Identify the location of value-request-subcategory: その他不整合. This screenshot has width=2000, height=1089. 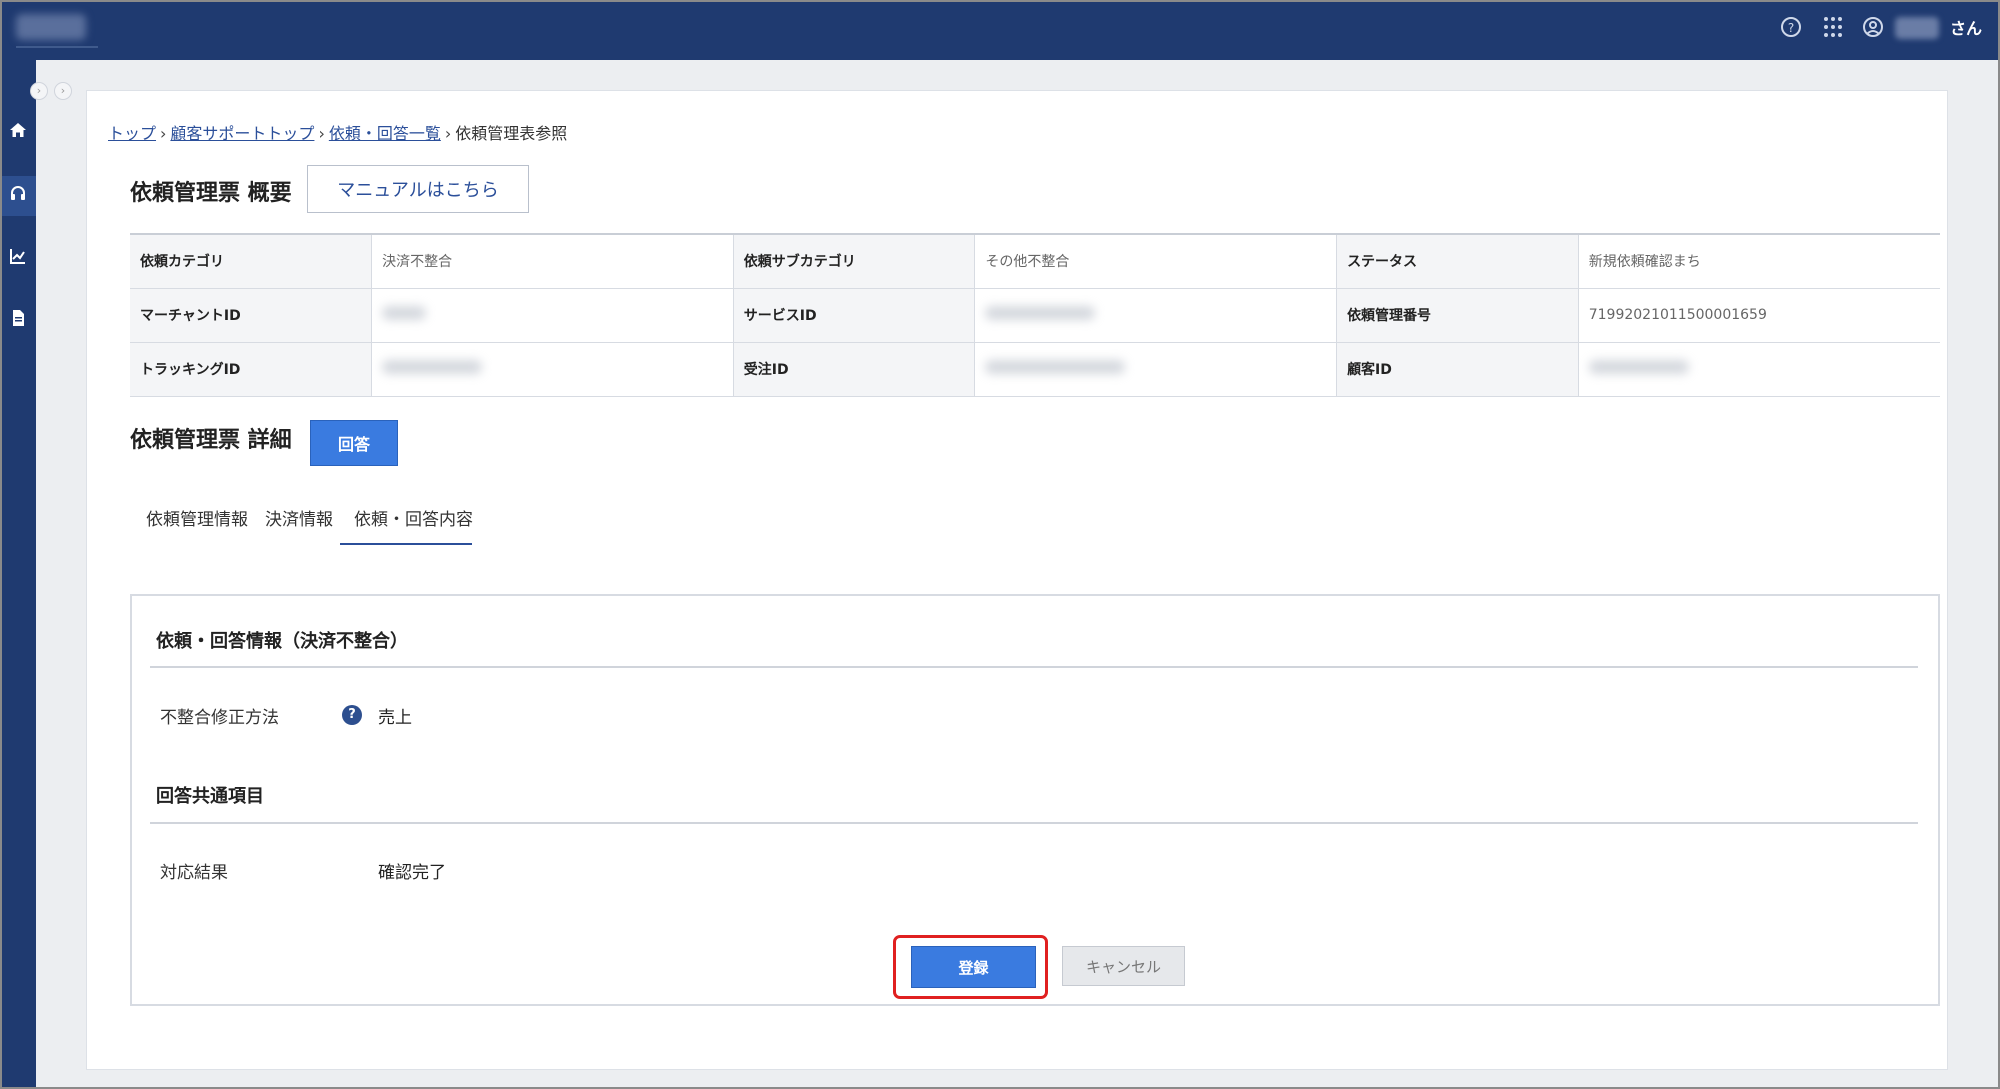
(1156, 261).